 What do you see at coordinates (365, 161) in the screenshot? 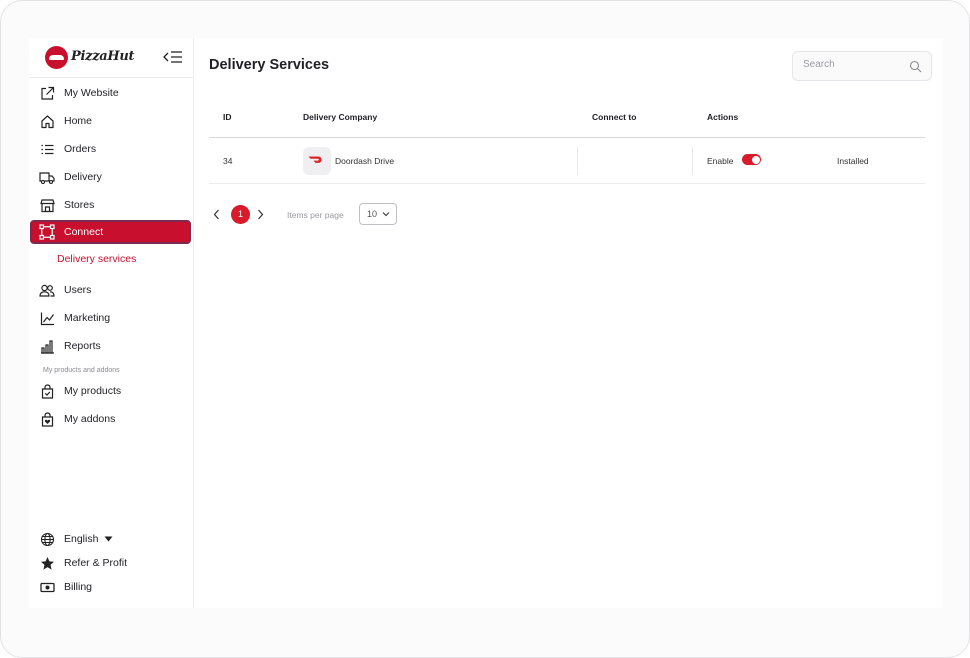
I see `cell-company: Doordash Drive` at bounding box center [365, 161].